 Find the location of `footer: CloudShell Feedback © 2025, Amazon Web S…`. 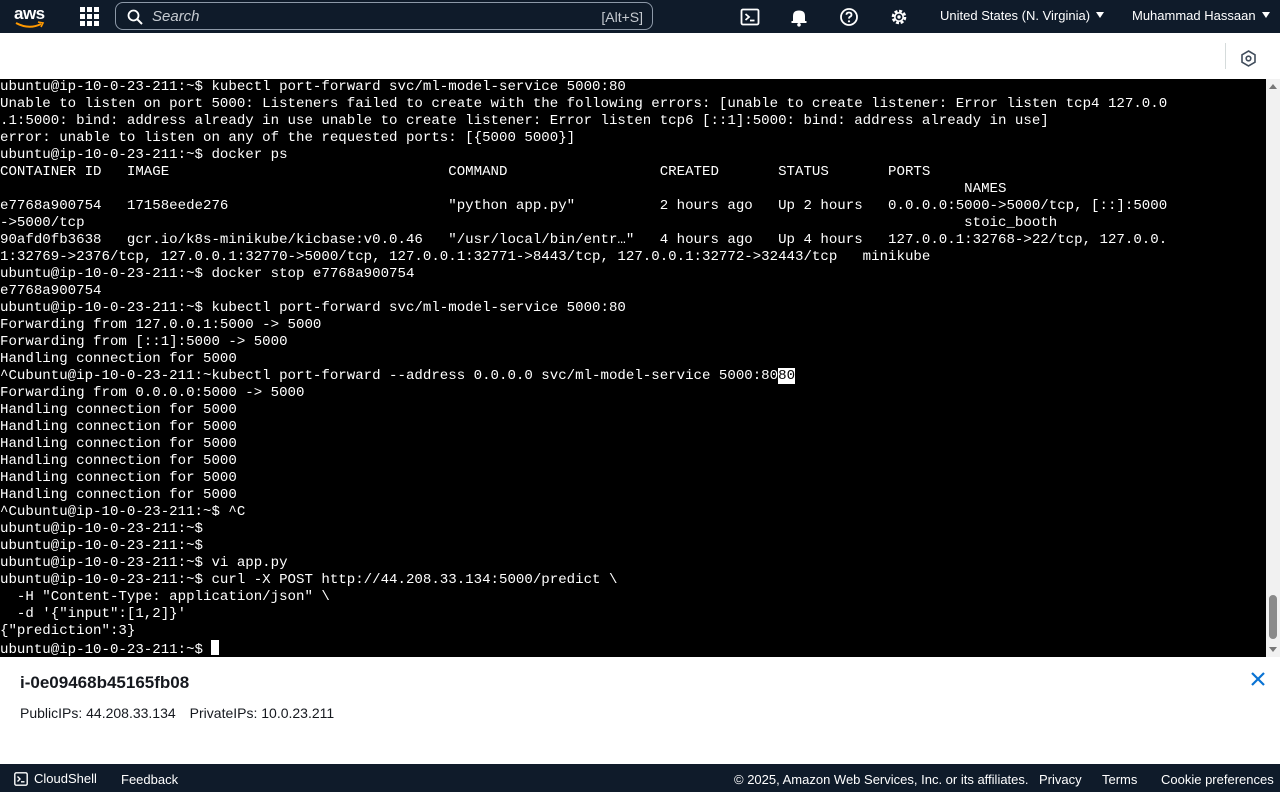

footer: CloudShell Feedback © 2025, Amazon Web S… is located at coordinates (640, 778).